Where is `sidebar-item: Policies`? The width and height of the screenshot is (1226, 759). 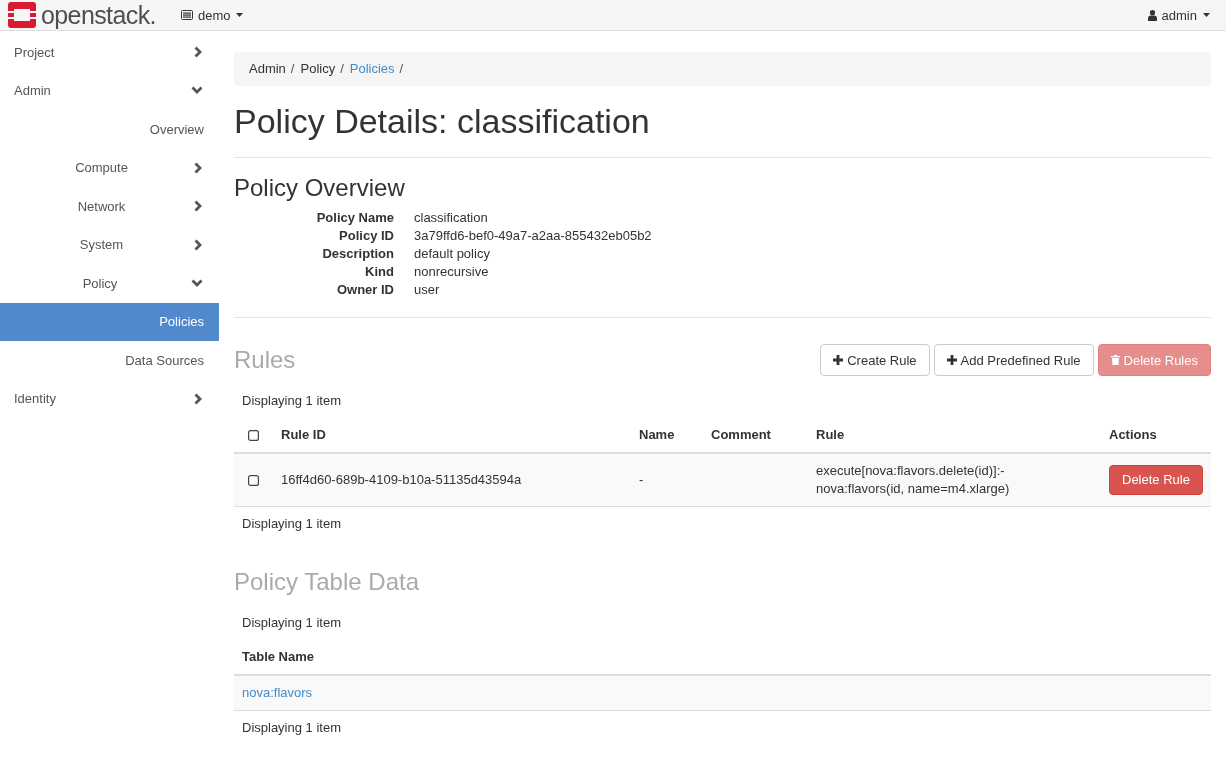
sidebar-item: Policies is located at coordinates (109, 321).